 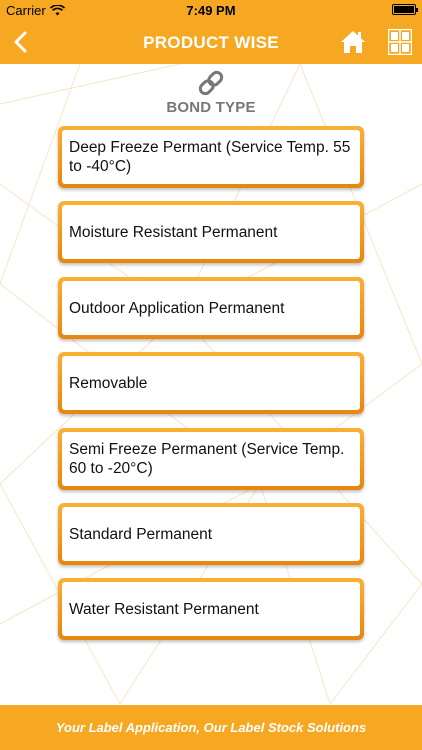 I want to click on option-label: Removable, so click(x=211, y=383).